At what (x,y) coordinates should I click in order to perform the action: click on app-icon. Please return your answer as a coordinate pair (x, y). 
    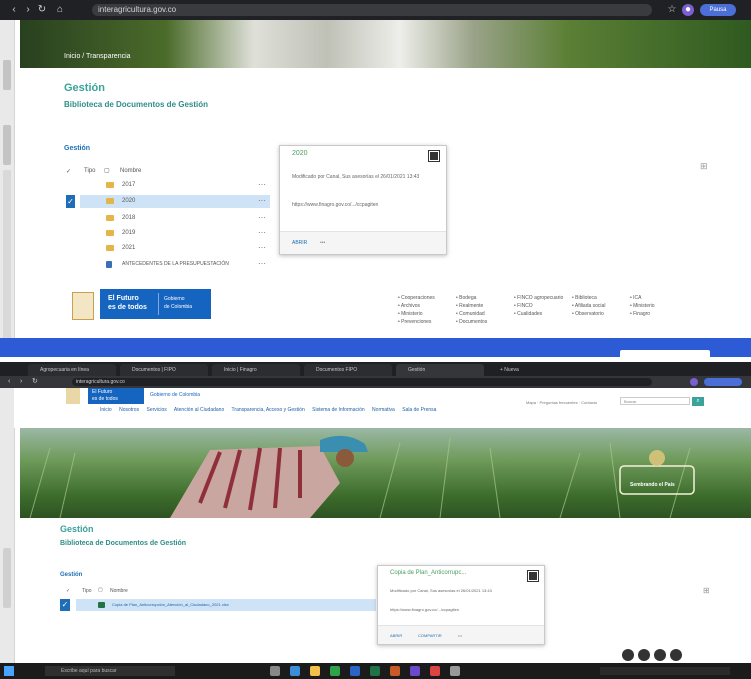
    Looking at the image, I should click on (455, 671).